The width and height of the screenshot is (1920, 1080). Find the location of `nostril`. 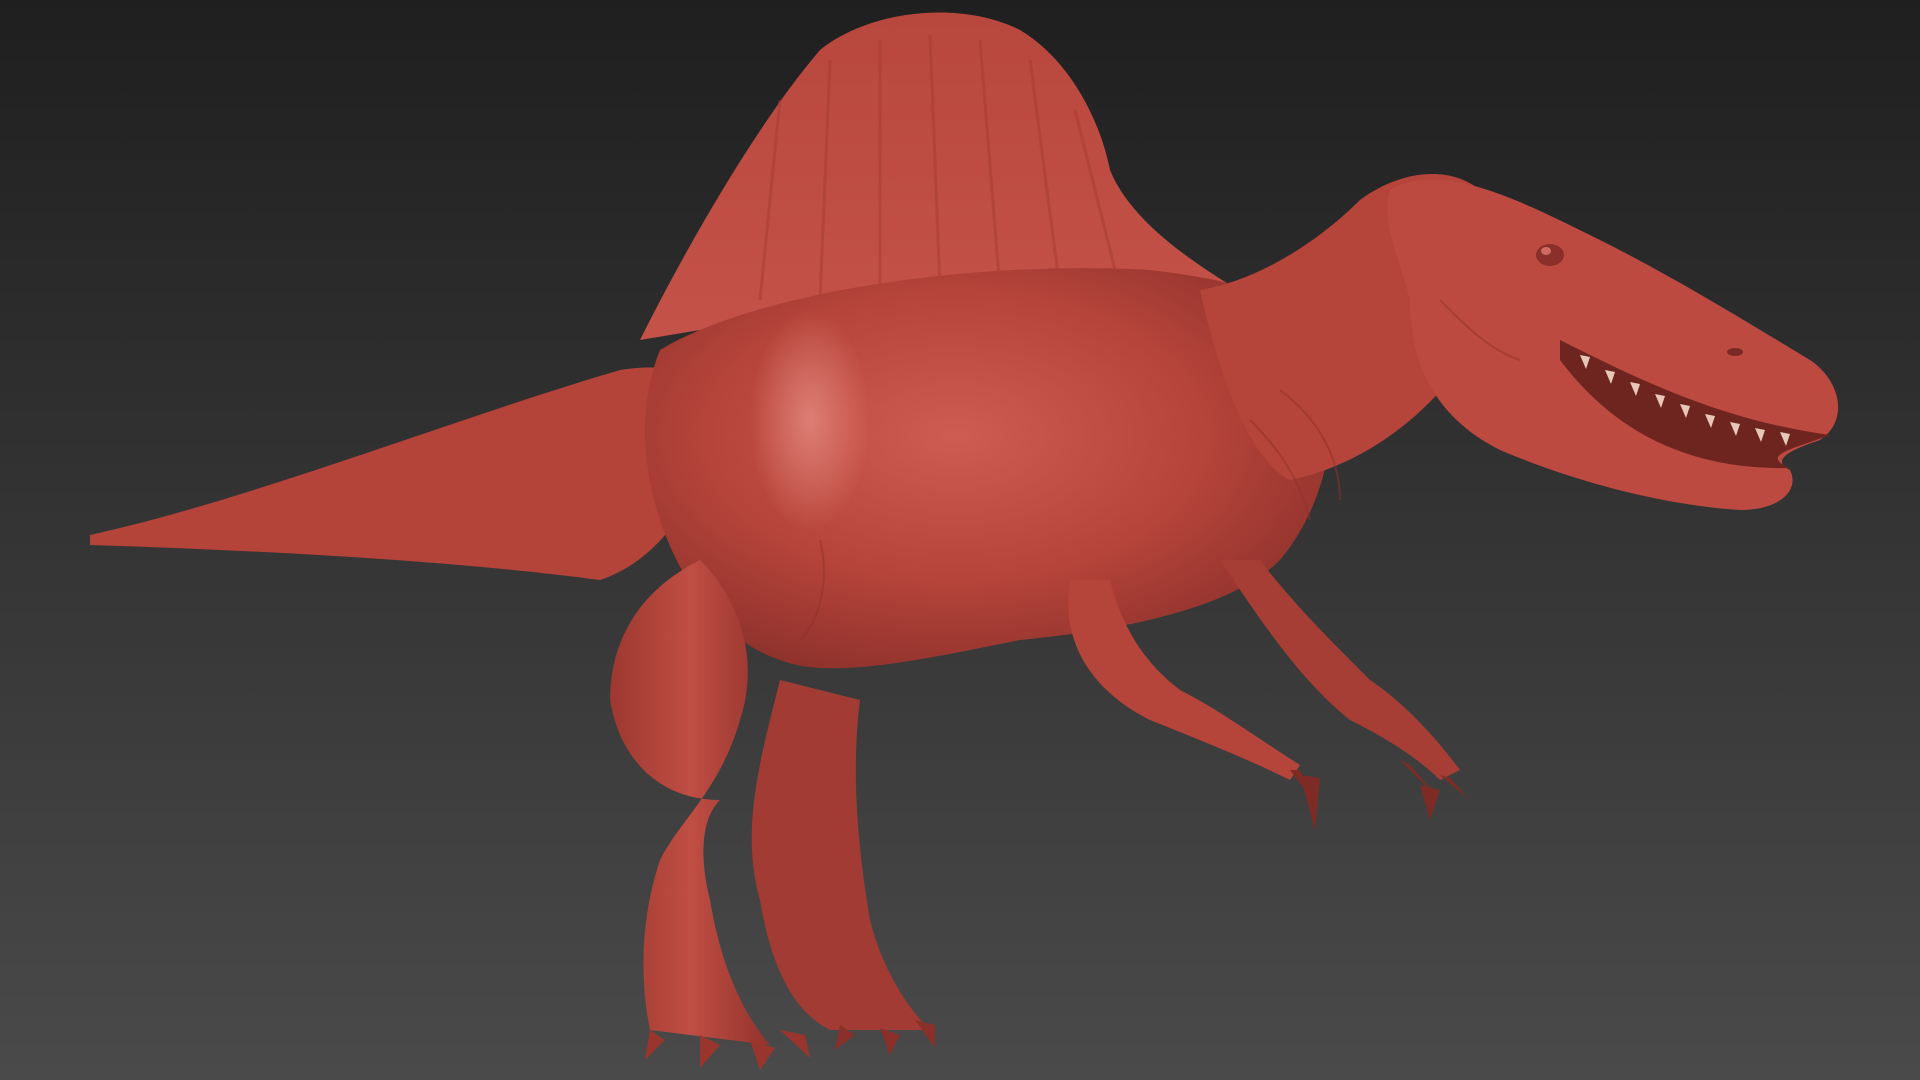

nostril is located at coordinates (1735, 352).